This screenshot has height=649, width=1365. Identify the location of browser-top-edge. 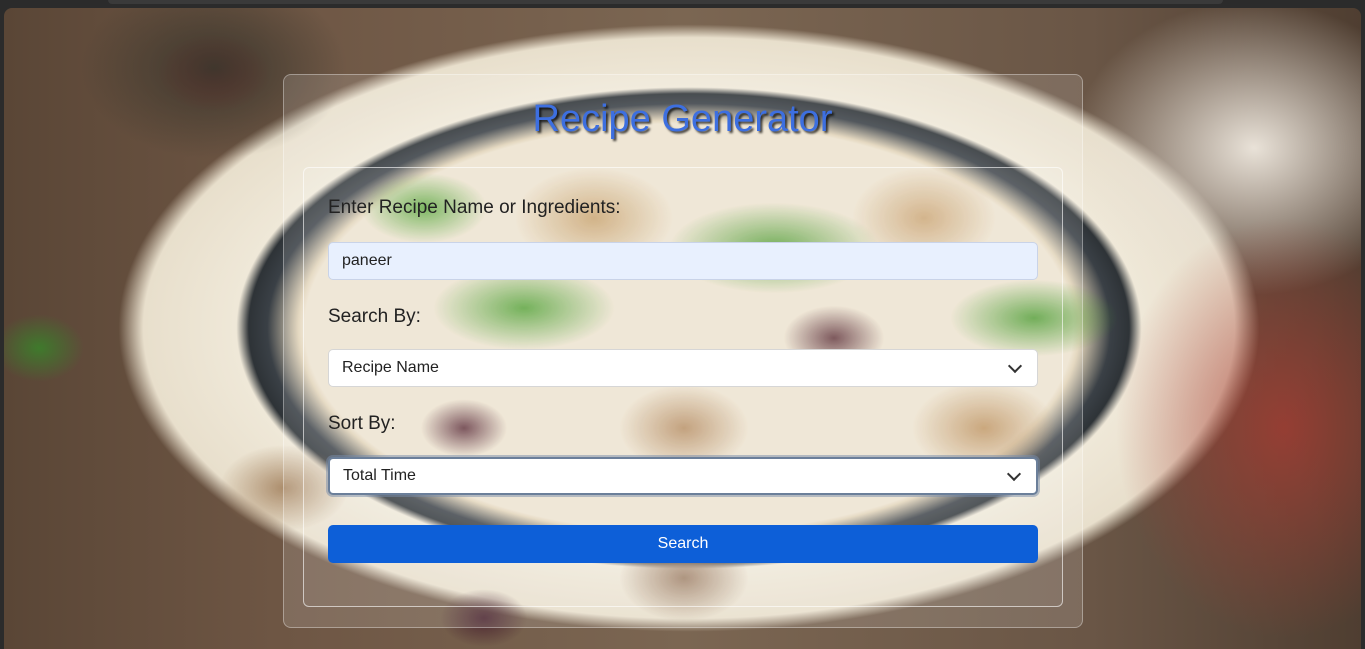
(665, 2).